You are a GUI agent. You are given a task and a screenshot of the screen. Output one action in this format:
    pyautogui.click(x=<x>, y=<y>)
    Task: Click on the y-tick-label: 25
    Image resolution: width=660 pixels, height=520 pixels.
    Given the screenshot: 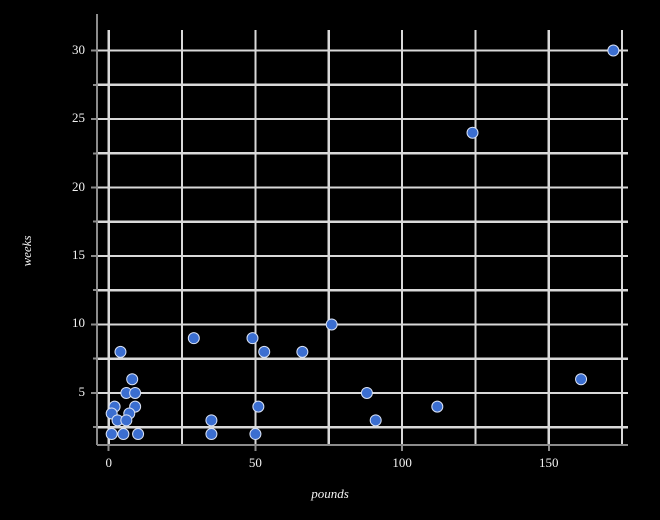 What is the action you would take?
    pyautogui.click(x=78, y=118)
    